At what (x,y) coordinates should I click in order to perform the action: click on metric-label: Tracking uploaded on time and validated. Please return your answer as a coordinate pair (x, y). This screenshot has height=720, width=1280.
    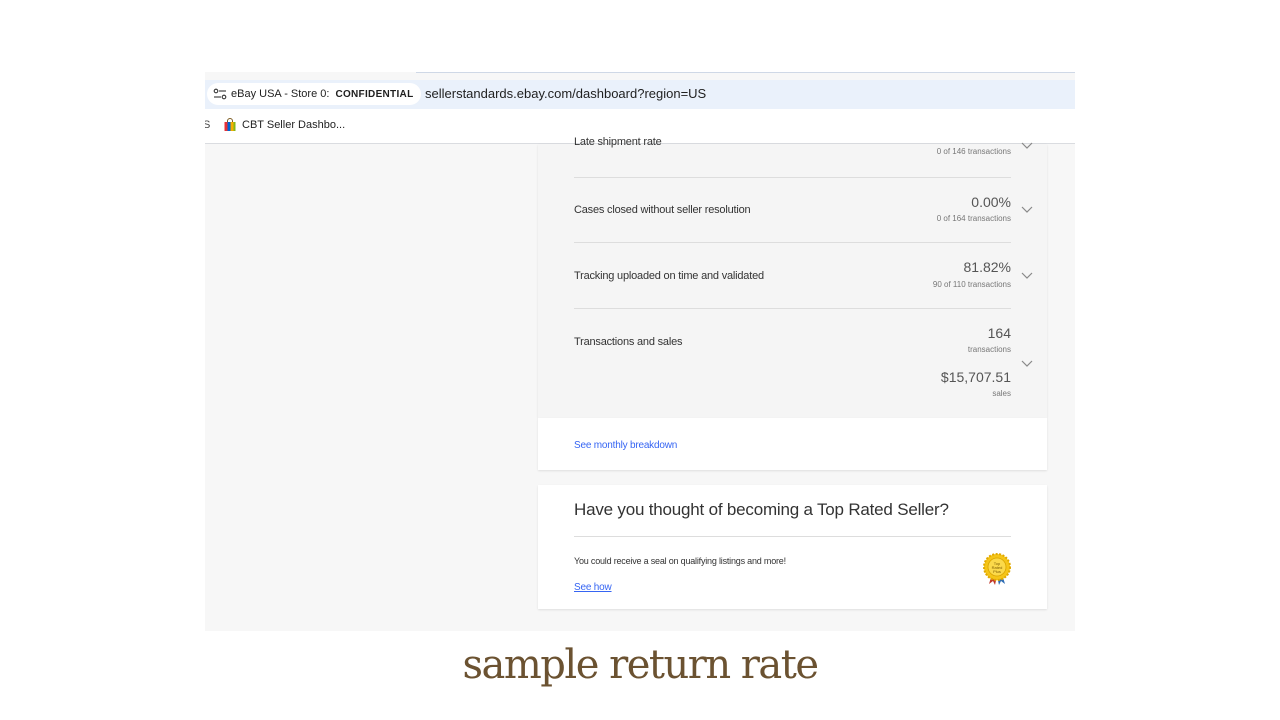
    Looking at the image, I should click on (669, 276).